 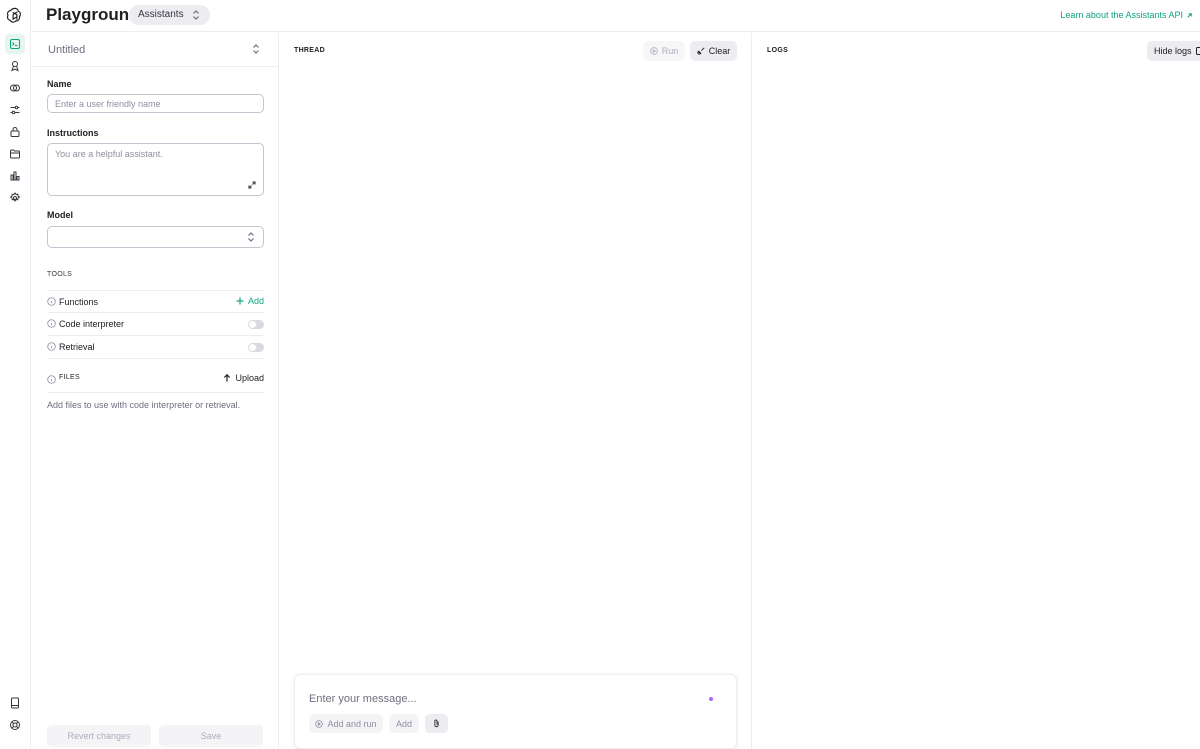 I want to click on panel-icon, so click(x=1197, y=51).